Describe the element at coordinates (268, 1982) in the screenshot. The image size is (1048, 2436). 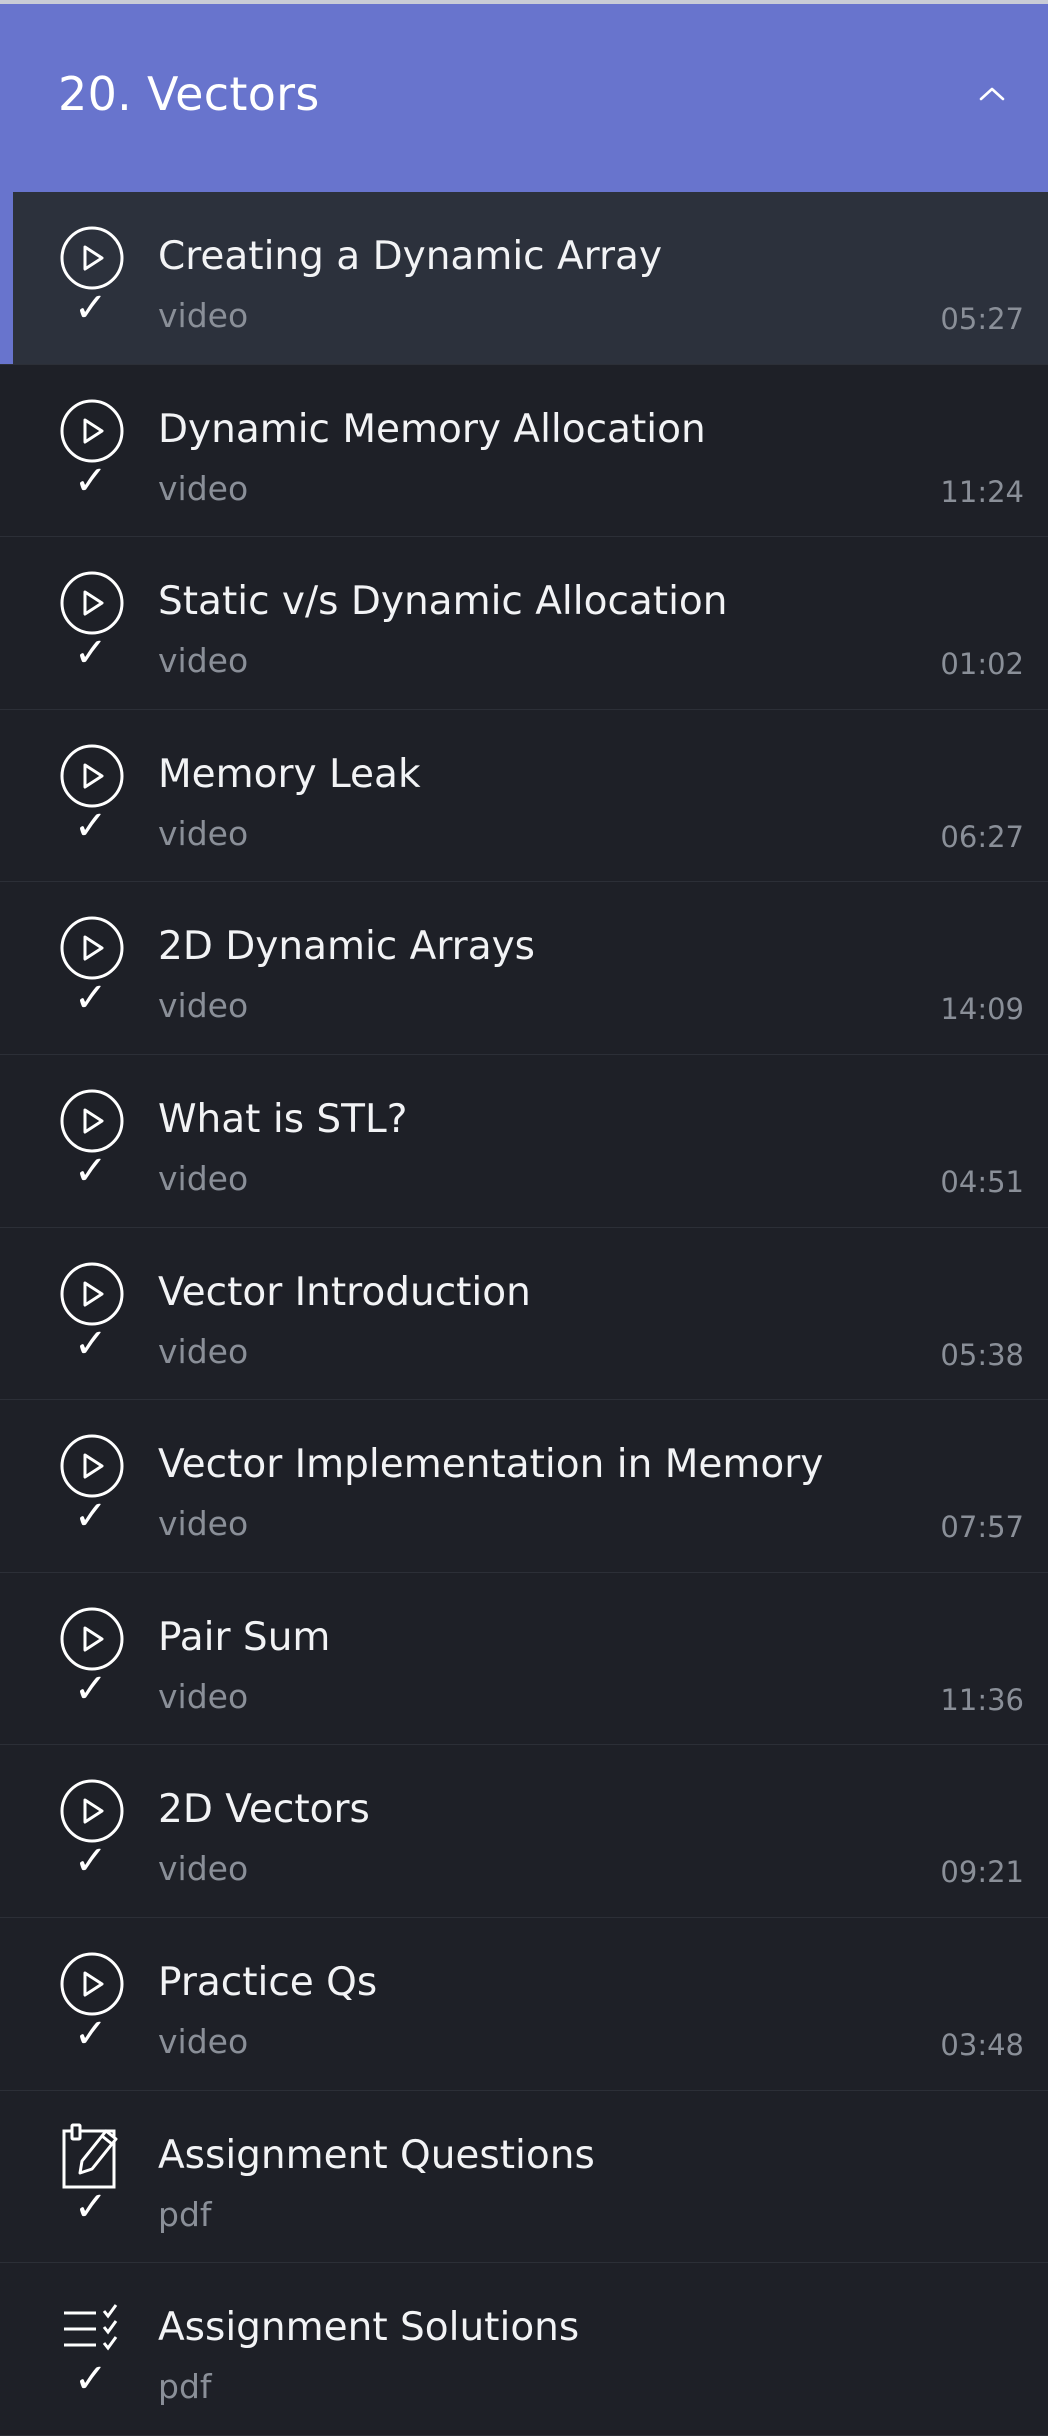
I see `lesson-title: Practice Qs` at that location.